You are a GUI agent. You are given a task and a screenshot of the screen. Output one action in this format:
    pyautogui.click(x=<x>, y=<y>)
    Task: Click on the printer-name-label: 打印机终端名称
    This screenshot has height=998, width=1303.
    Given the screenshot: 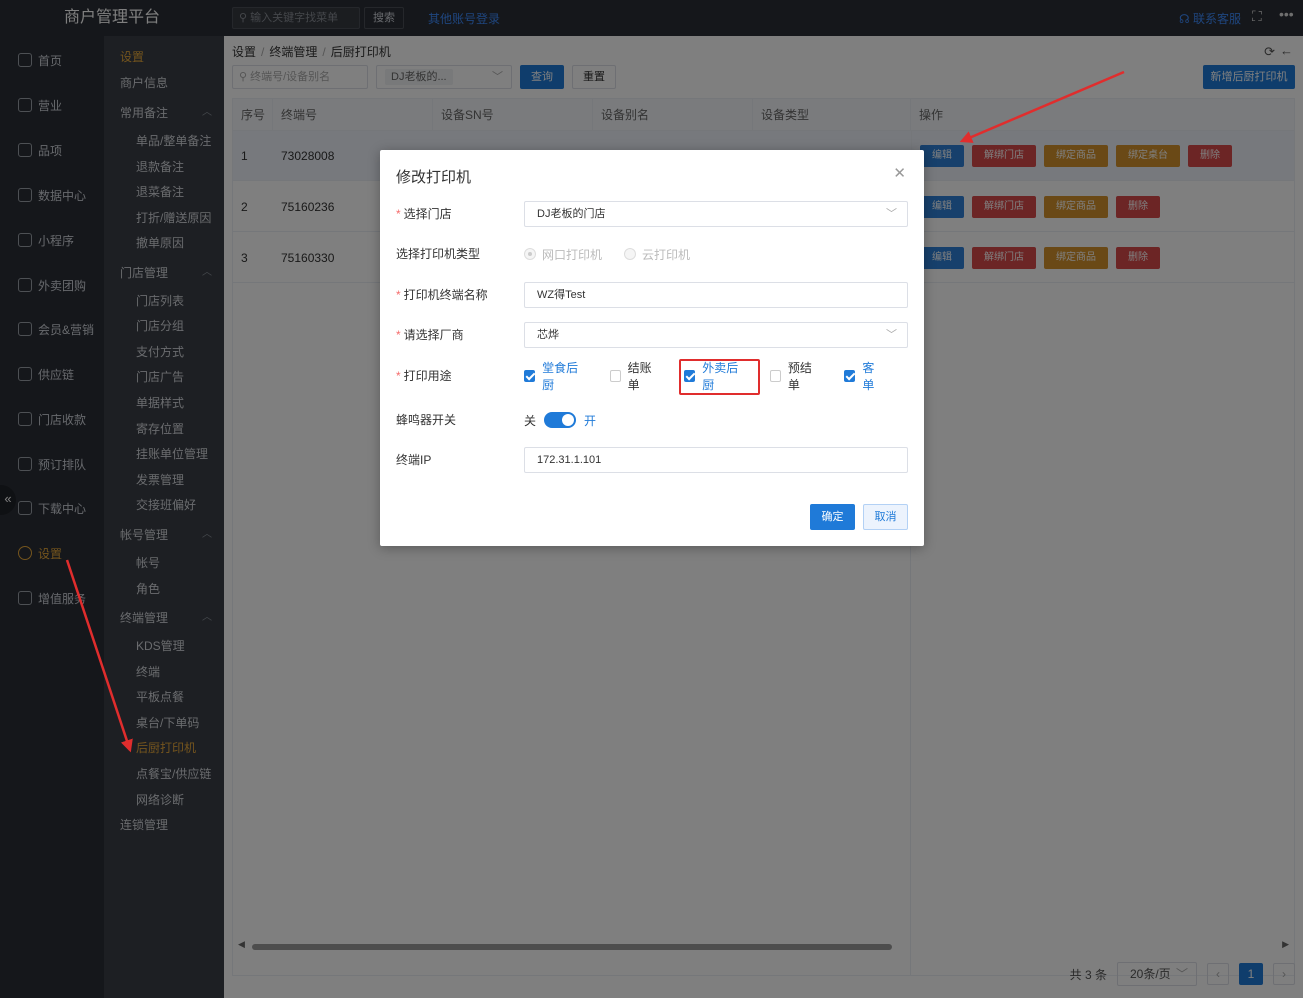 What is the action you would take?
    pyautogui.click(x=445, y=295)
    